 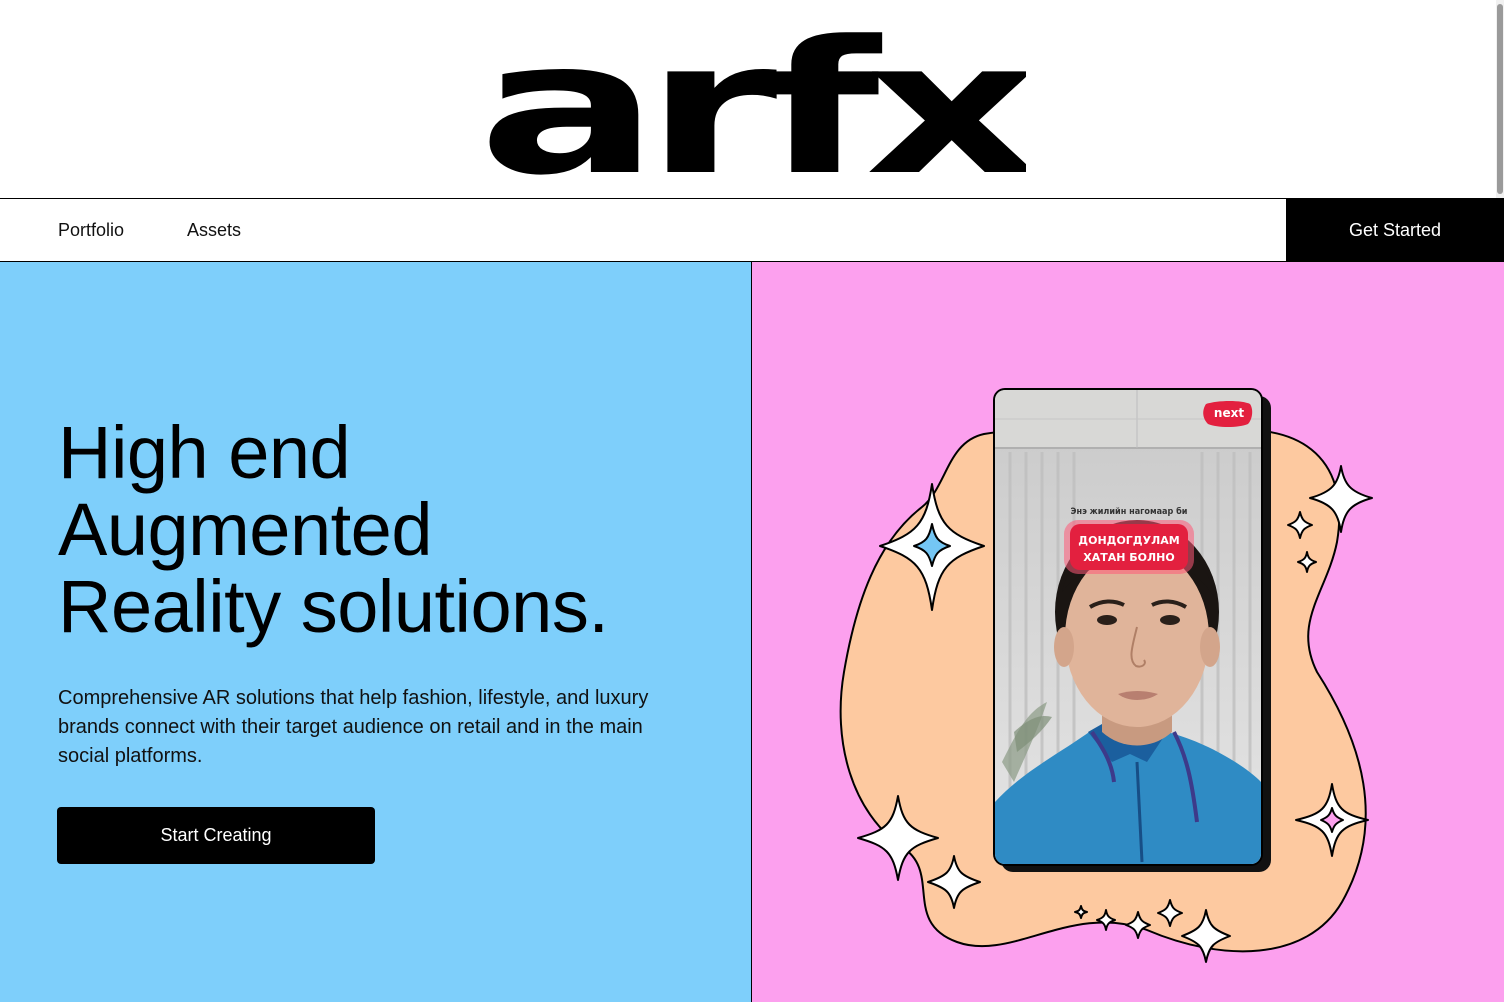 What do you see at coordinates (752, 230) in the screenshot?
I see `top-nav: Portfolio Assets Get Started` at bounding box center [752, 230].